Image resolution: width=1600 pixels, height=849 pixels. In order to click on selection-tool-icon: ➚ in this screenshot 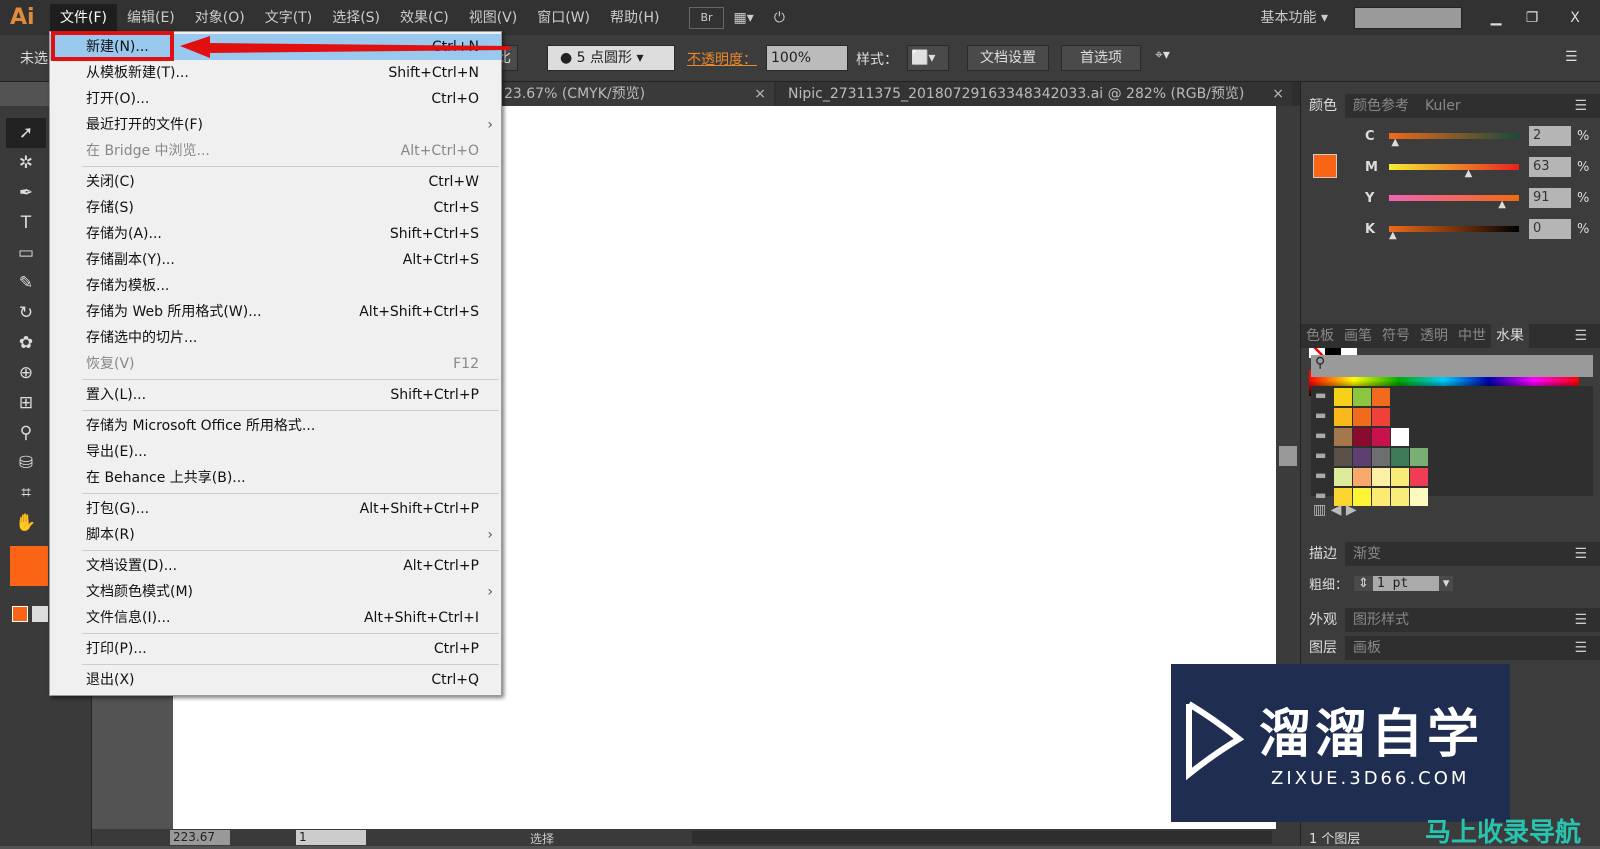, I will do `click(26, 133)`.